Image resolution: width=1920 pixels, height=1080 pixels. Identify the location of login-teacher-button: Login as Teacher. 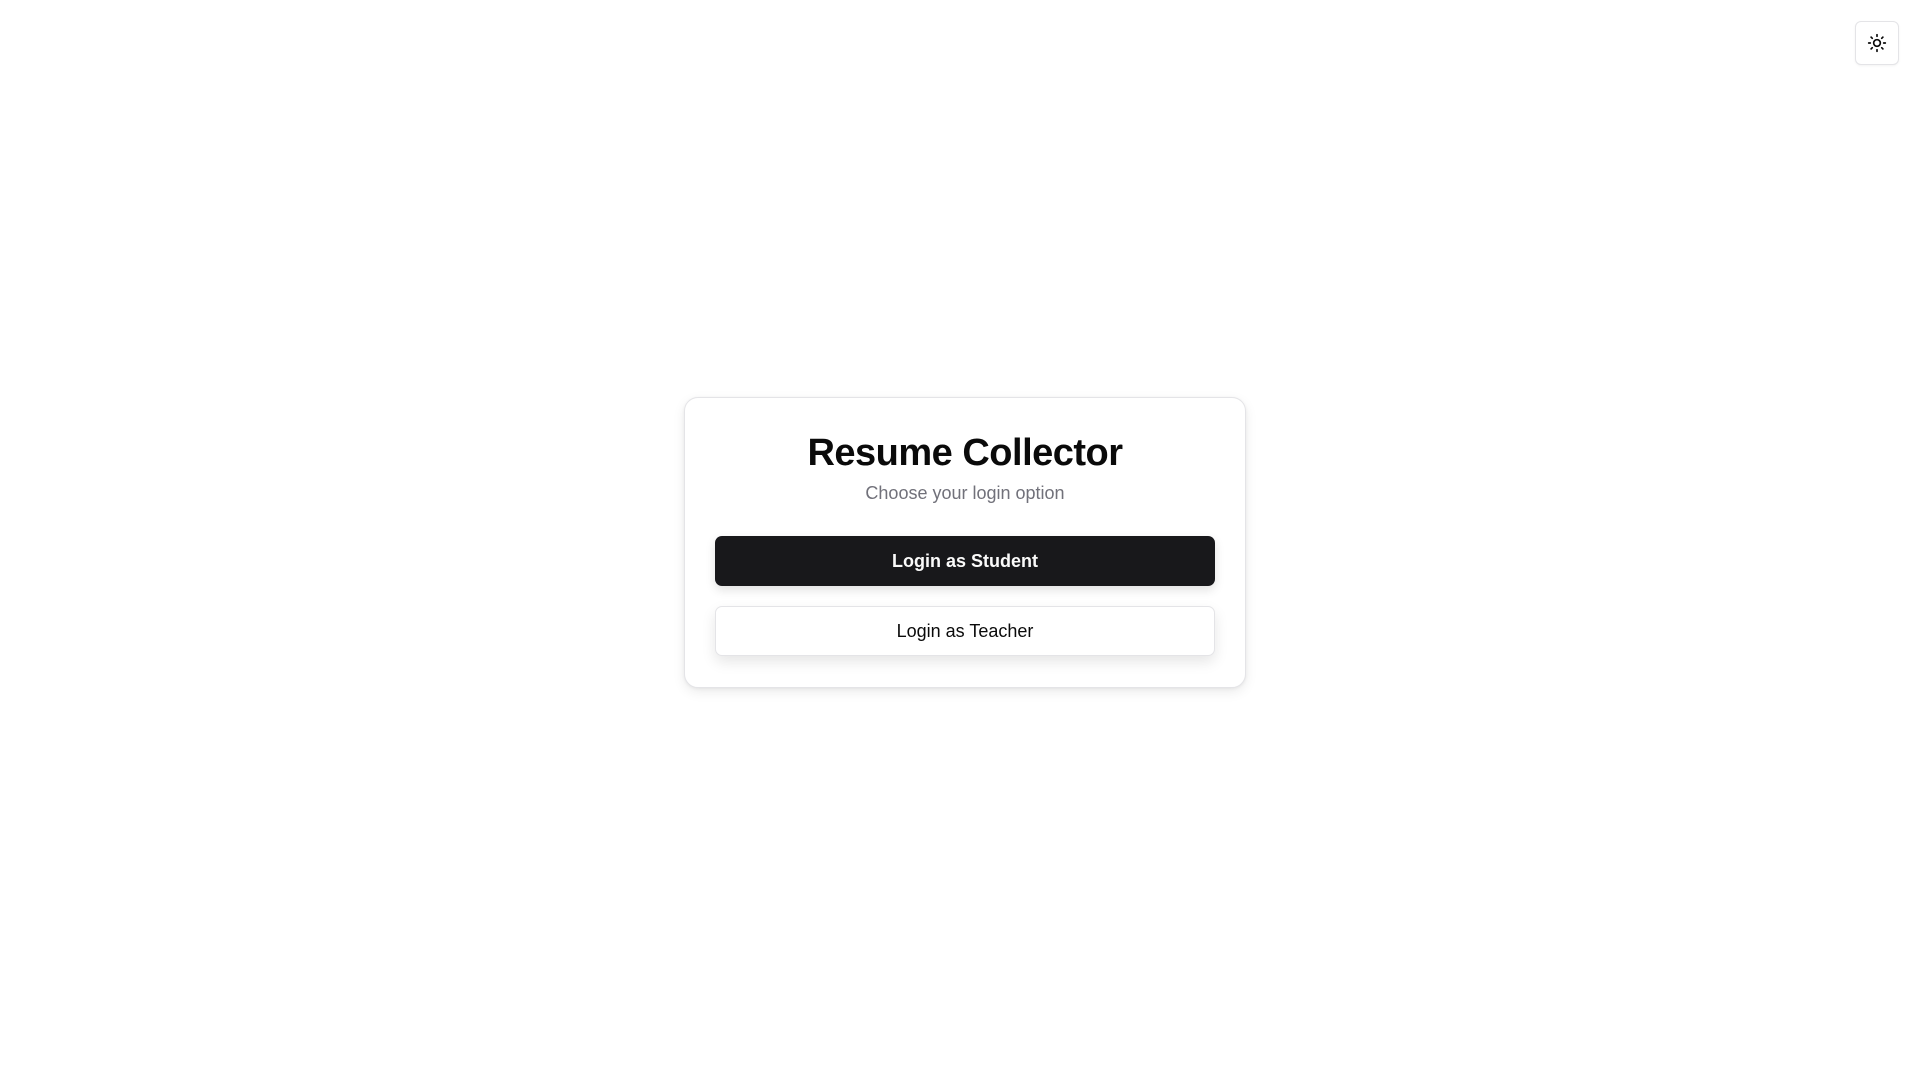
(965, 631).